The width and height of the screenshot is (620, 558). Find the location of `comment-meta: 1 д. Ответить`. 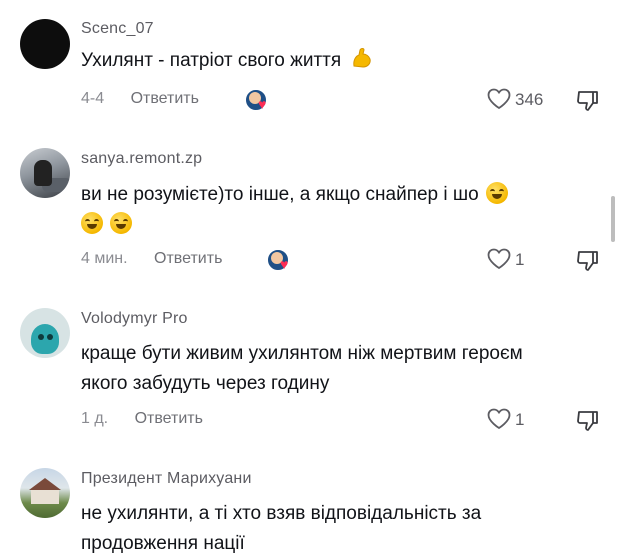

comment-meta: 1 д. Ответить is located at coordinates (142, 421).